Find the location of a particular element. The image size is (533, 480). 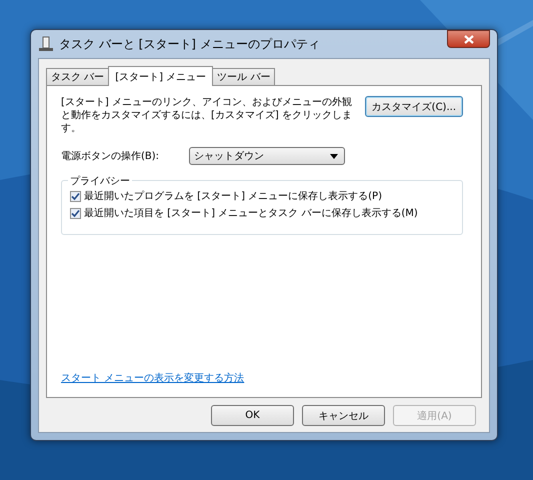

tab: [スタート] メニュー is located at coordinates (161, 76).